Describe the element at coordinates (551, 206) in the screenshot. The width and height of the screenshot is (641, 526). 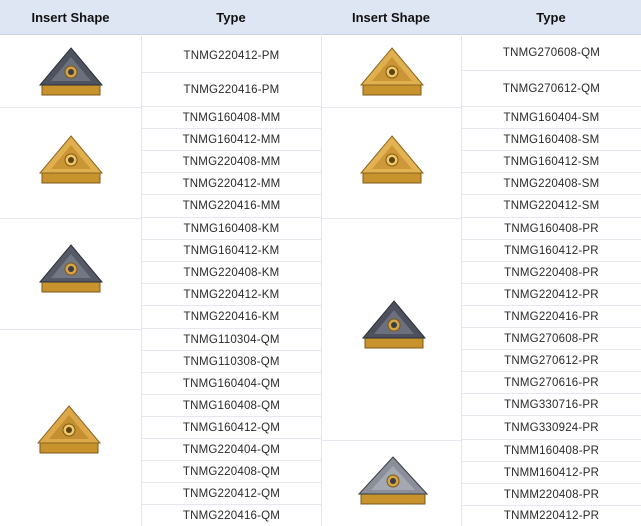
I see `type-code: TNMG220412-SM` at that location.